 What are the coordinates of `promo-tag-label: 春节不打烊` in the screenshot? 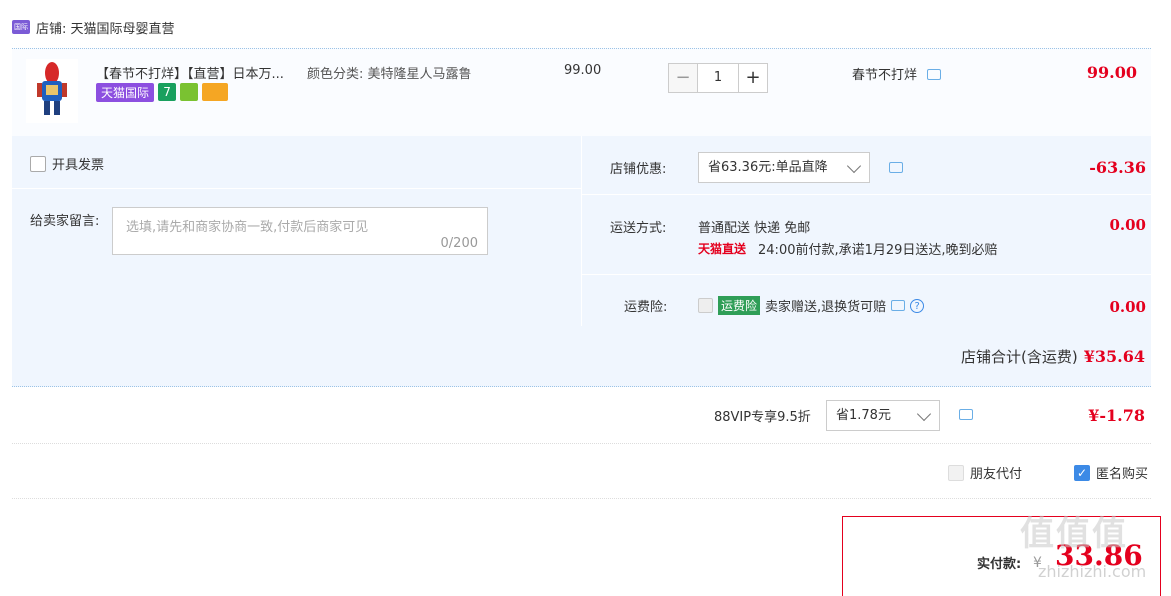 It's located at (885, 75).